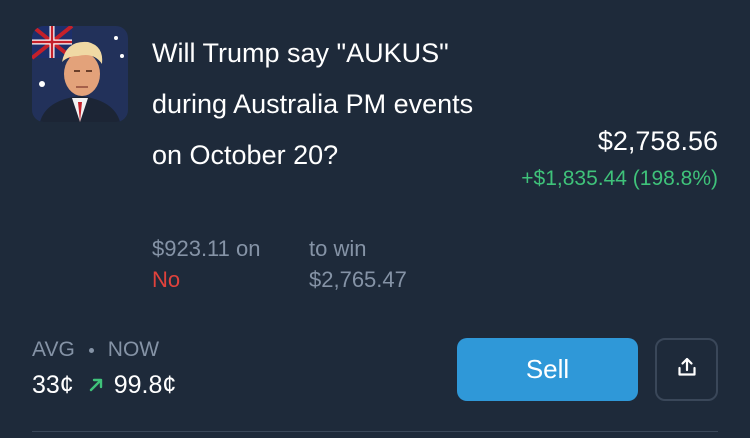 The height and width of the screenshot is (438, 750). I want to click on share-icon, so click(687, 369).